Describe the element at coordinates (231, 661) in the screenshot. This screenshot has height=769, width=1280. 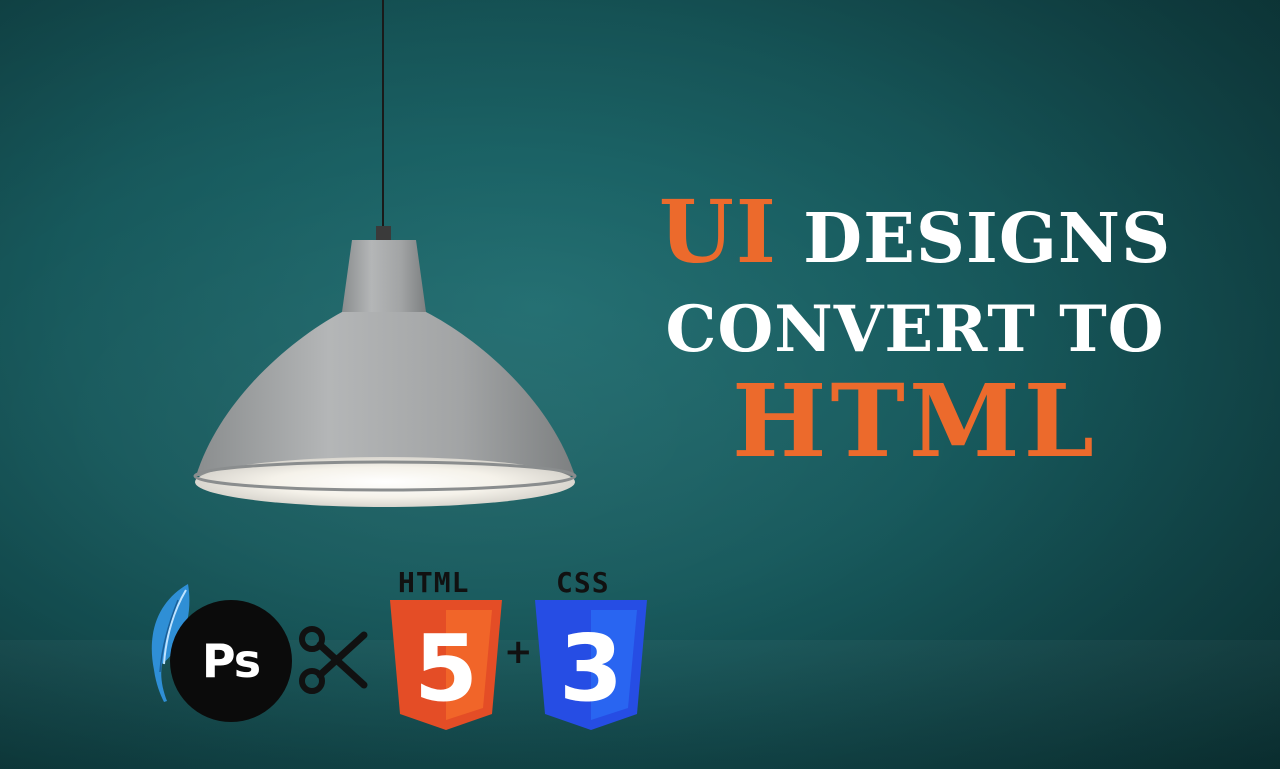
I see `photoshop-icon: Ps` at that location.